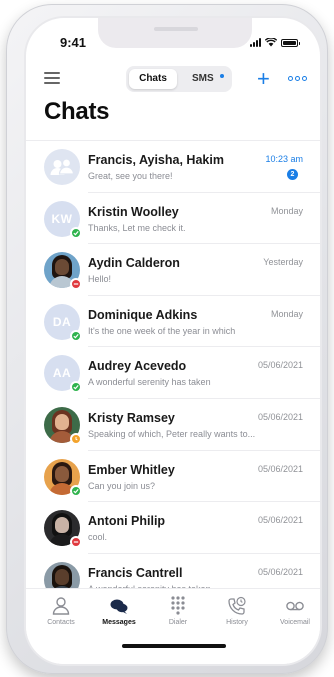  What do you see at coordinates (119, 622) in the screenshot?
I see `tab-label: Messages` at bounding box center [119, 622].